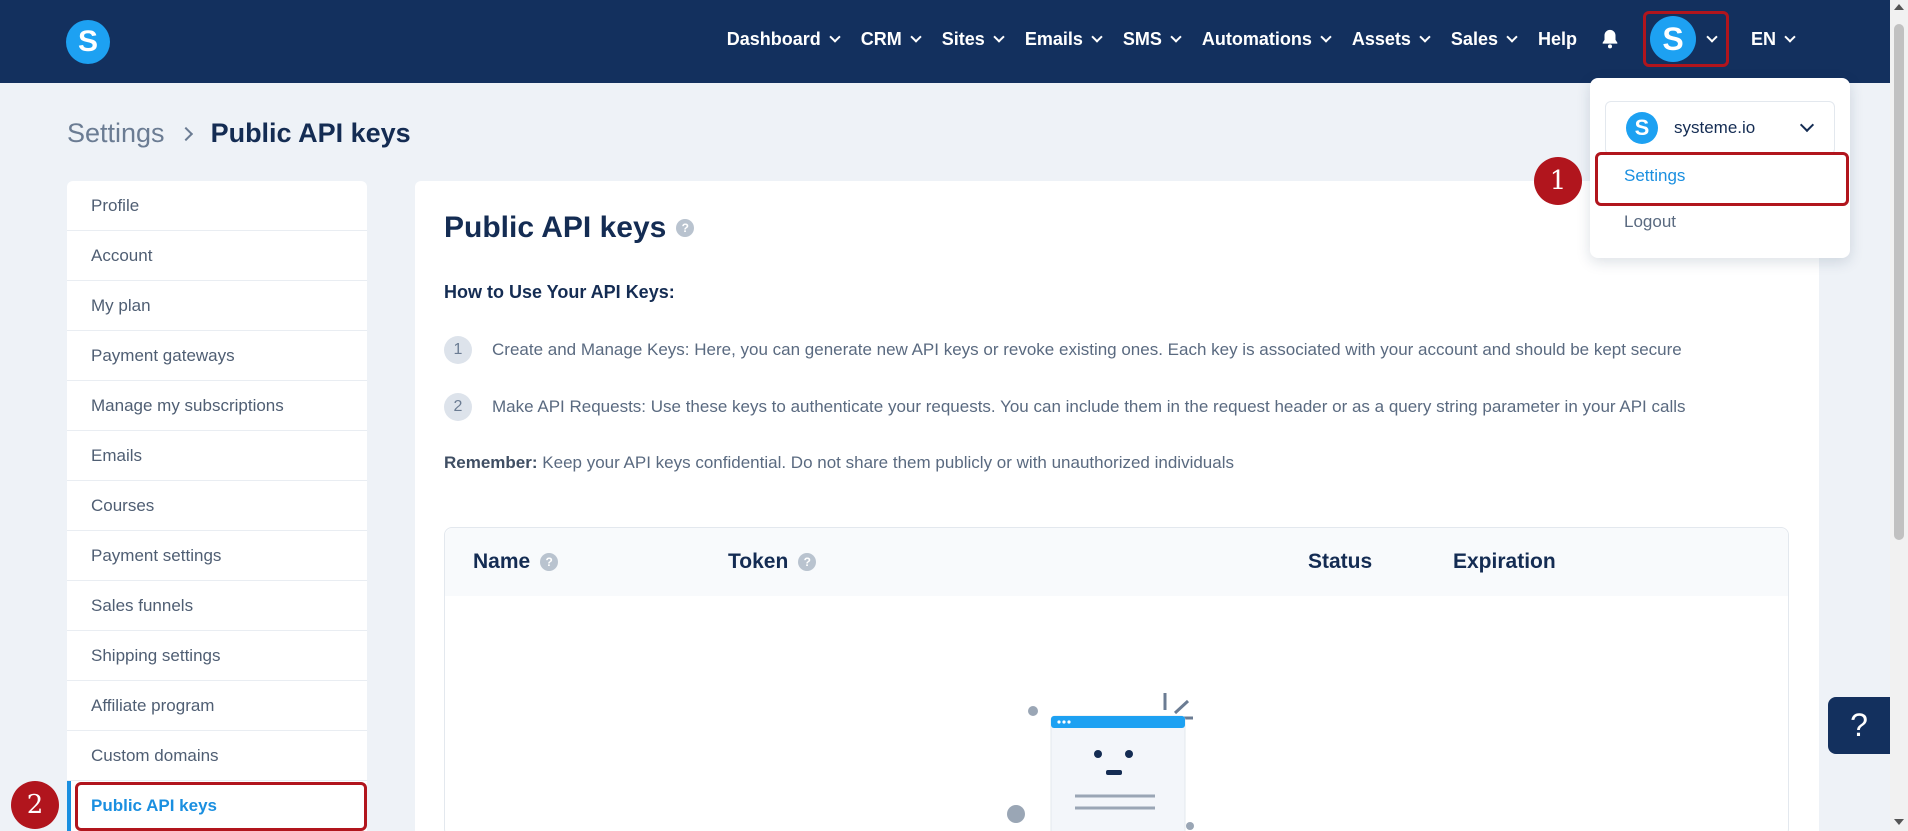 The image size is (1908, 831). Describe the element at coordinates (217, 806) in the screenshot. I see `sidebar-item-public-api-keys: Public API keys` at that location.